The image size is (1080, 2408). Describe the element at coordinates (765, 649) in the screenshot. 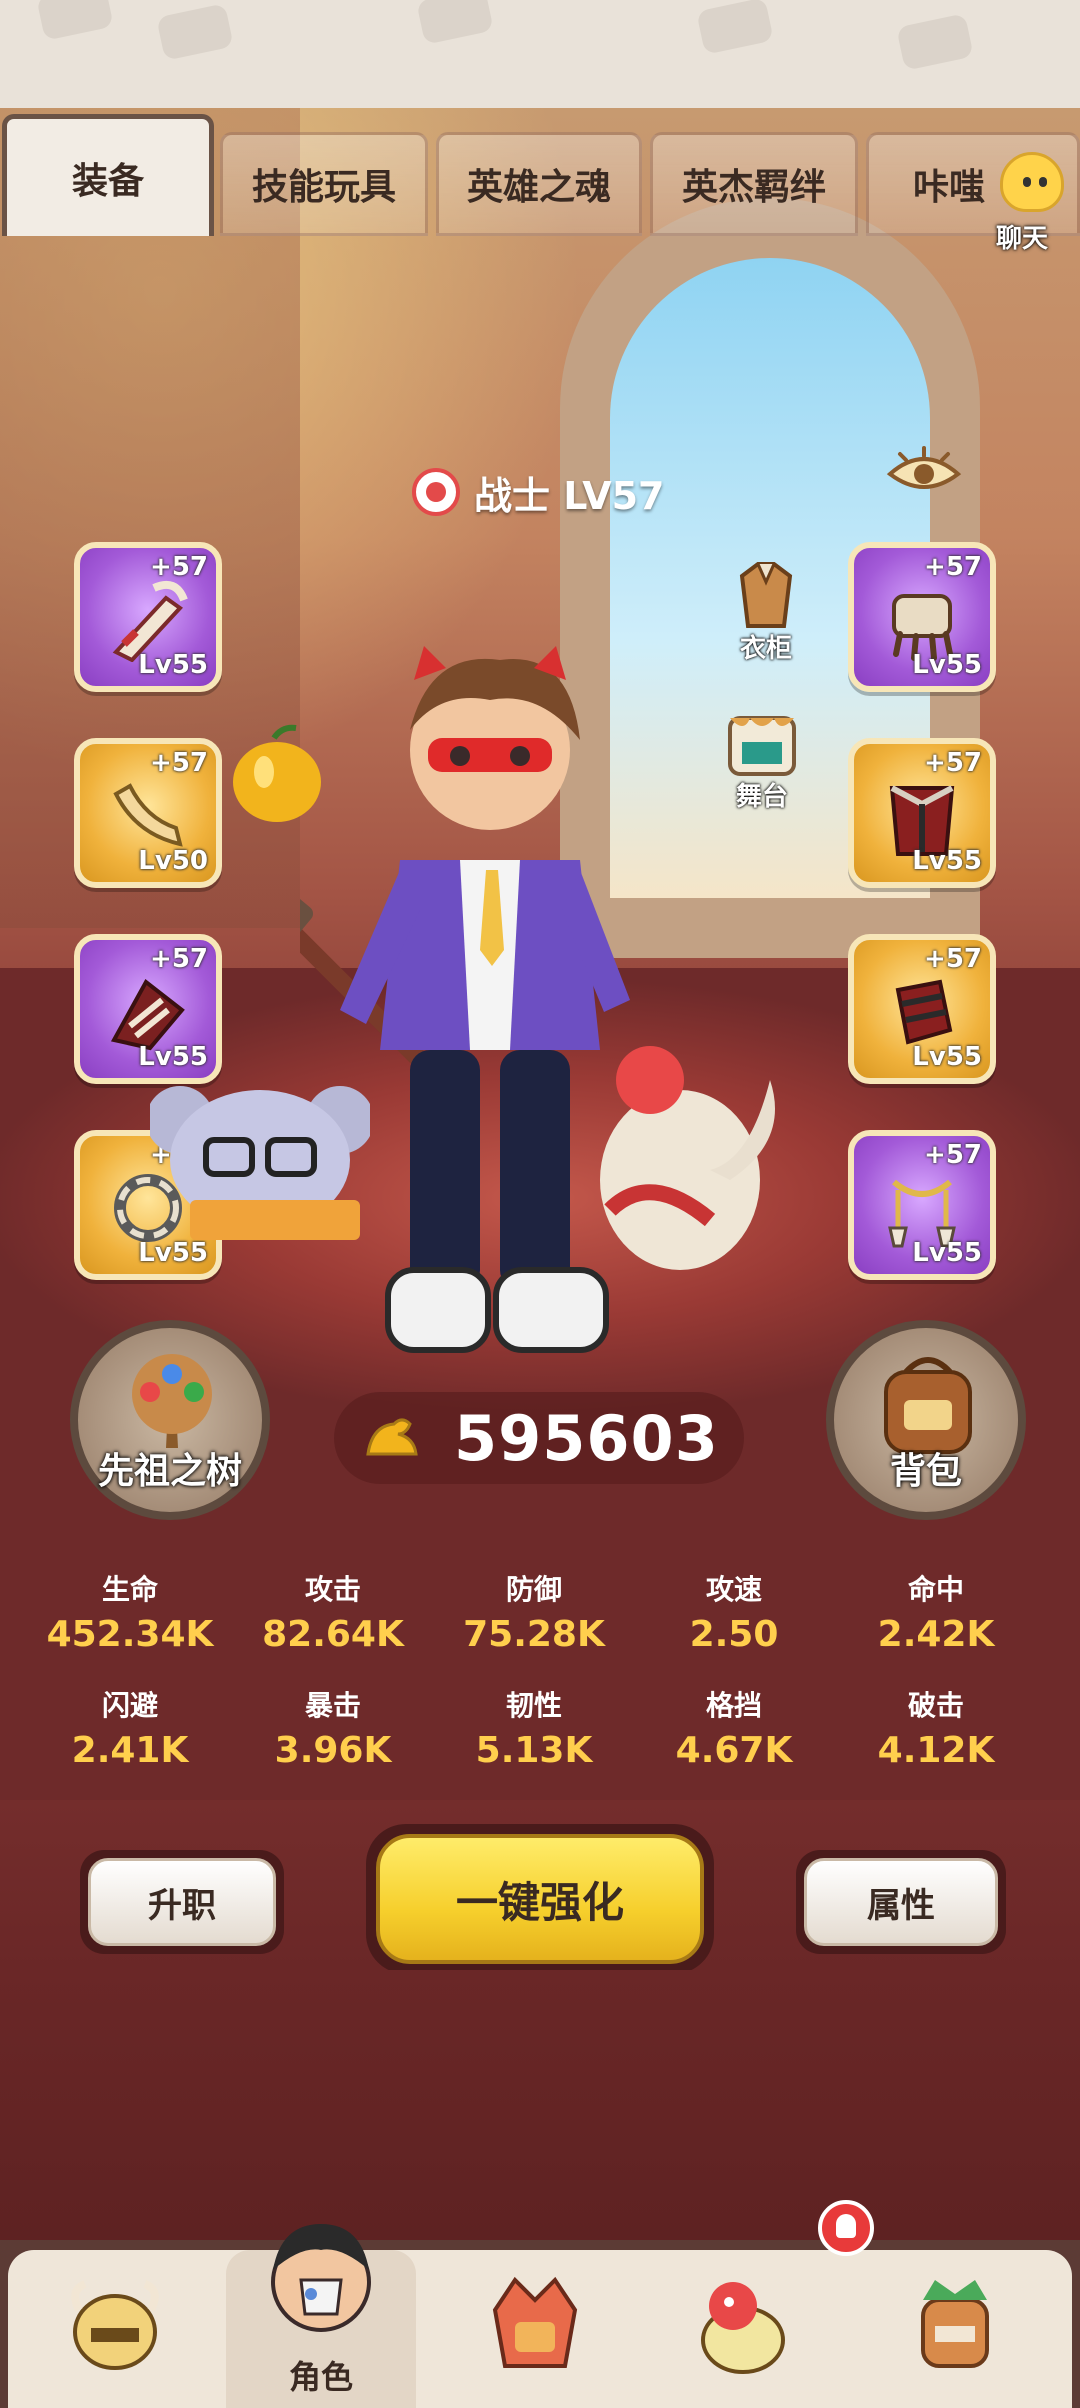

I see `wardrobe-label: 衣柜` at that location.